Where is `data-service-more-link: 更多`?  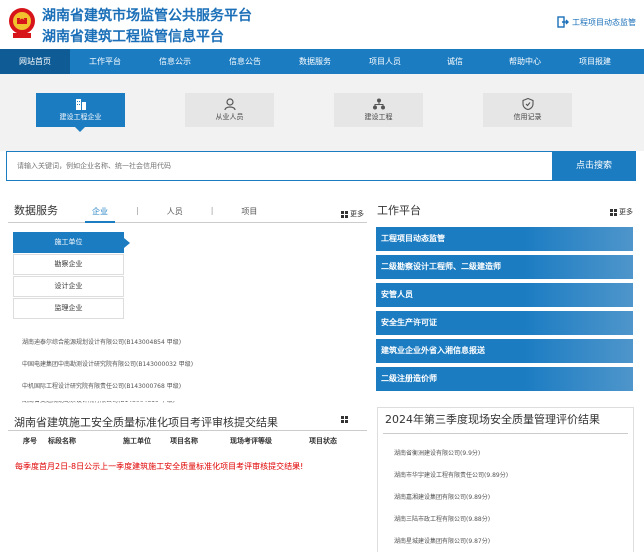
data-service-more-link: 更多 is located at coordinates (352, 214).